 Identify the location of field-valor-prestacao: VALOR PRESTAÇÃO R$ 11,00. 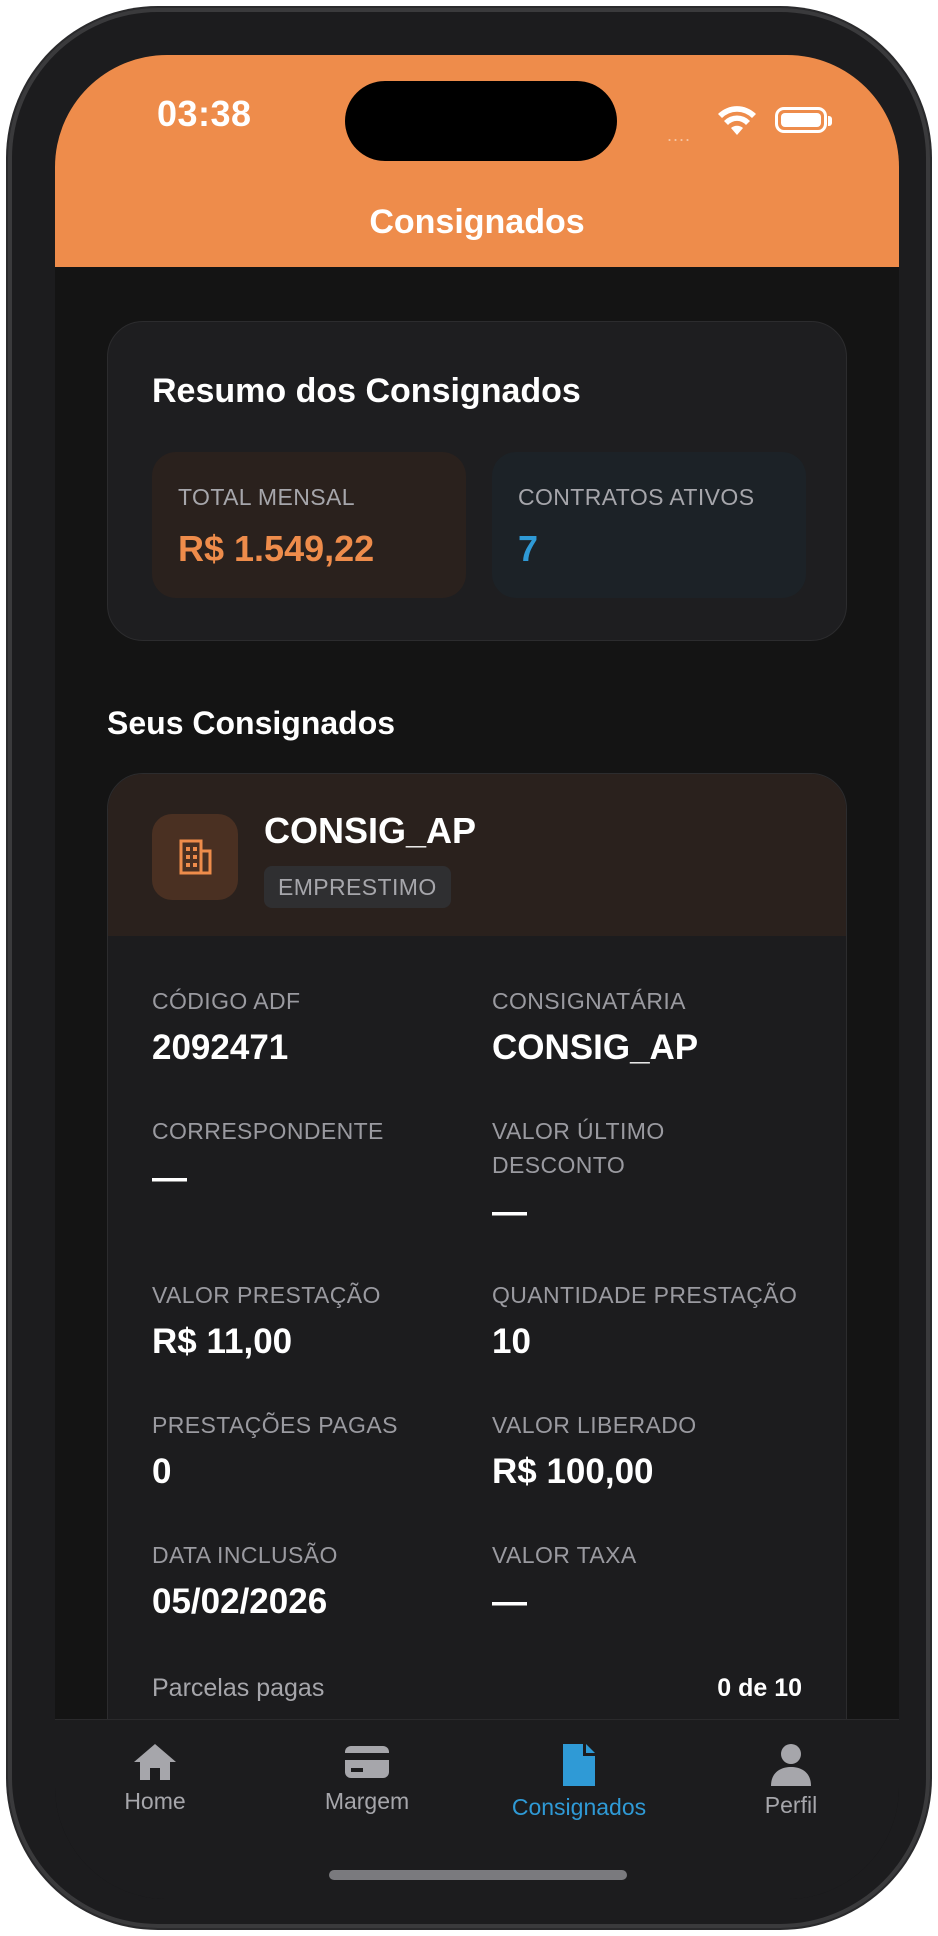
(312, 1320).